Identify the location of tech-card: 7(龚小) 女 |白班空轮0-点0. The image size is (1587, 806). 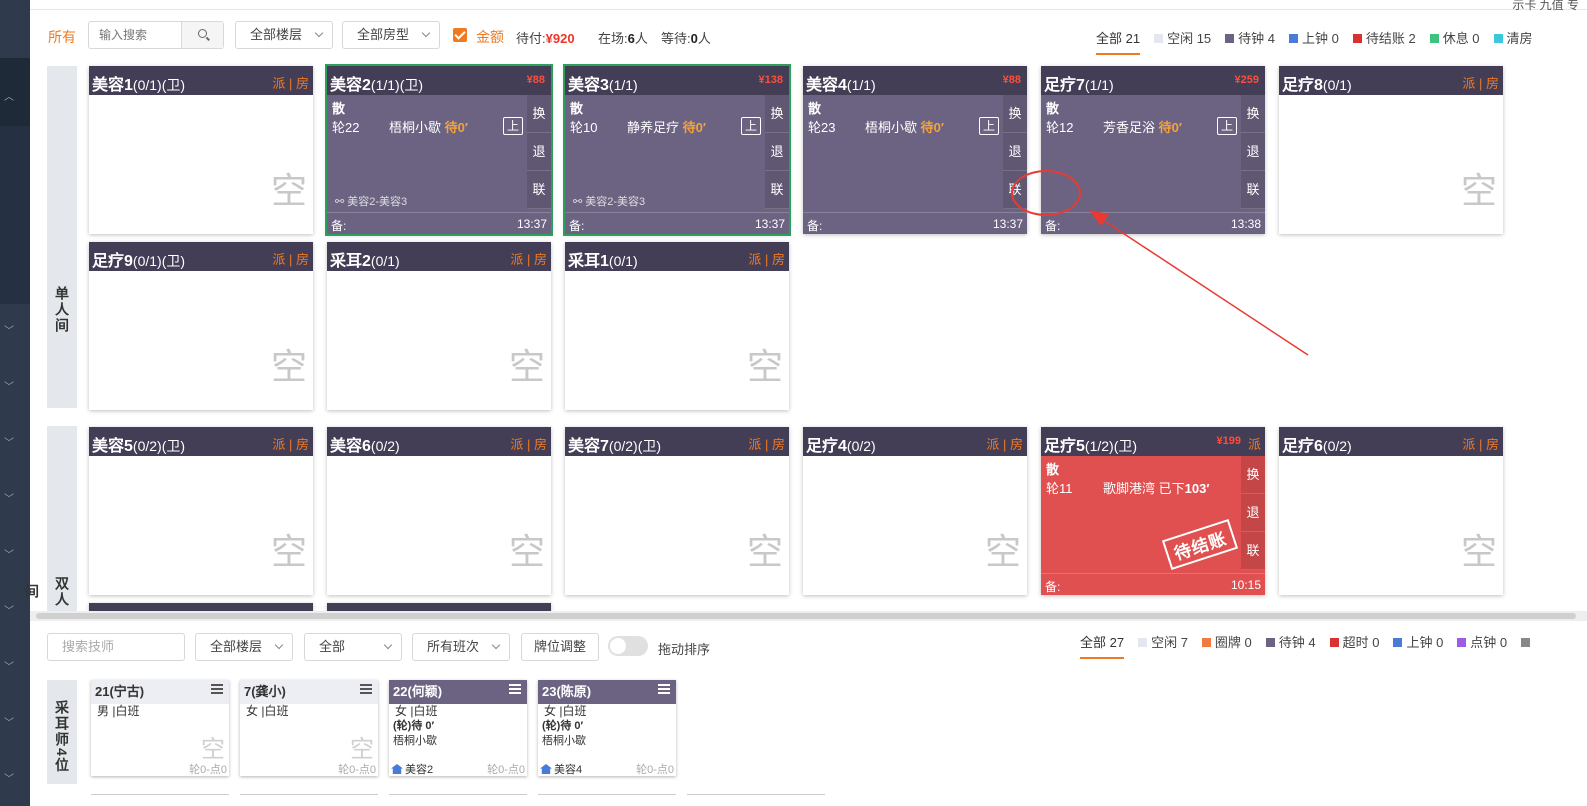
(309, 728).